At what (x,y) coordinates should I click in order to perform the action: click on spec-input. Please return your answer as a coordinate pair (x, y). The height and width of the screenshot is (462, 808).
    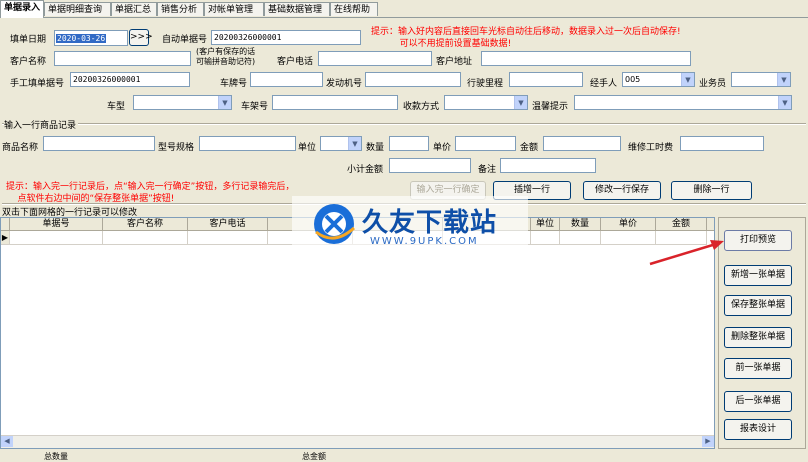
    Looking at the image, I should click on (247, 143).